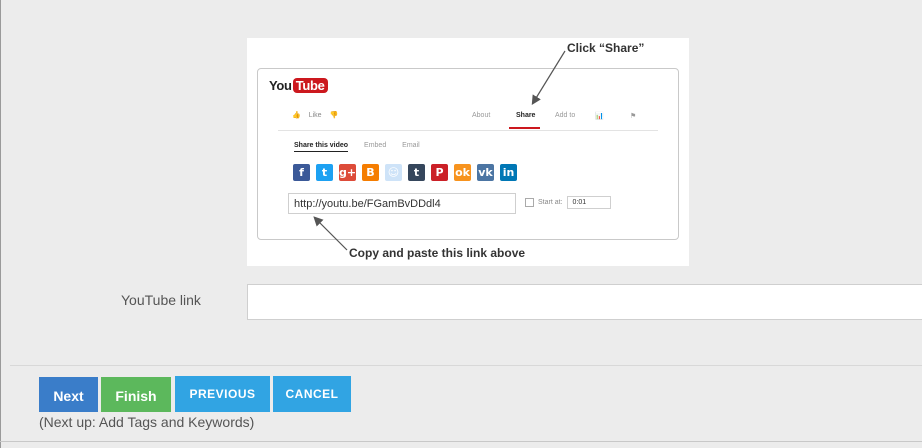 This screenshot has height=448, width=922. What do you see at coordinates (68, 394) in the screenshot?
I see `next-button: Next` at bounding box center [68, 394].